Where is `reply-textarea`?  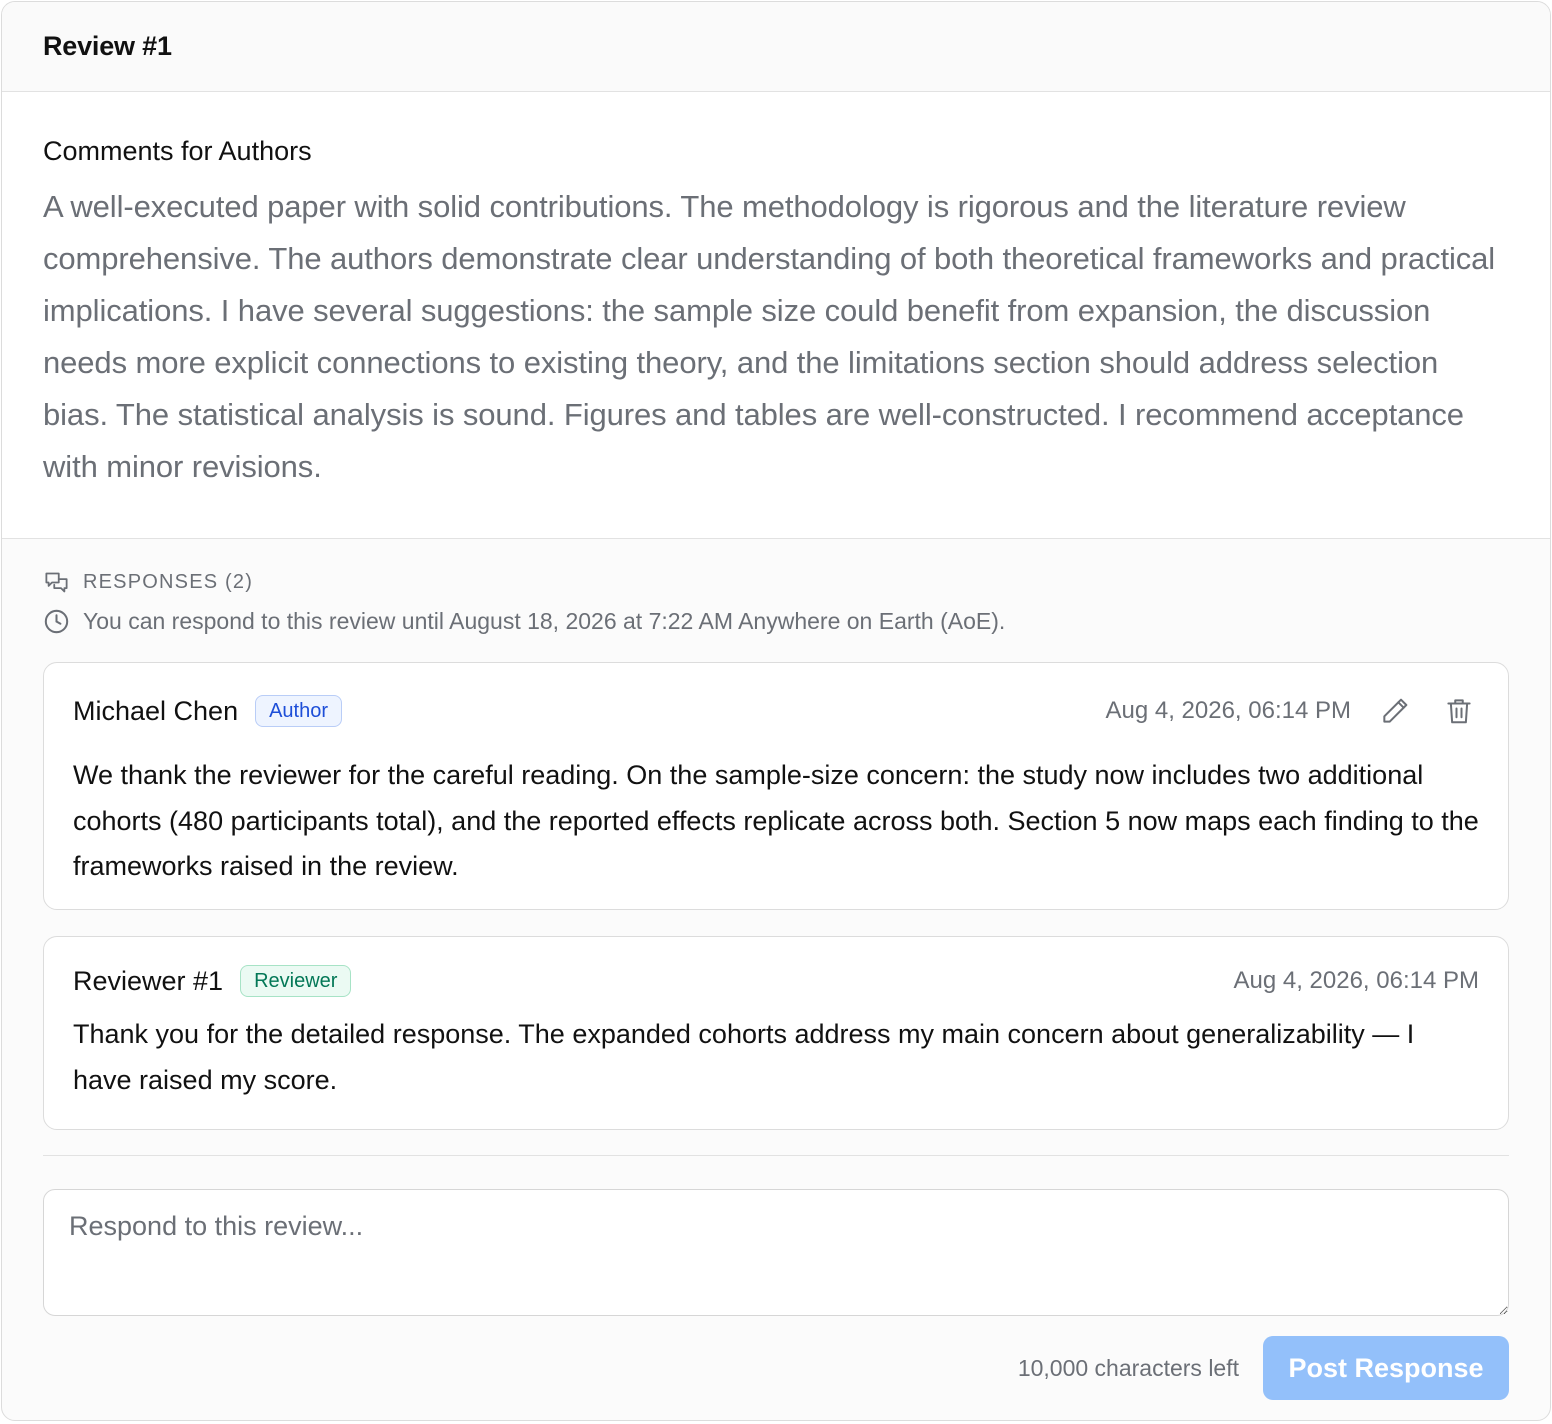
reply-textarea is located at coordinates (776, 1252).